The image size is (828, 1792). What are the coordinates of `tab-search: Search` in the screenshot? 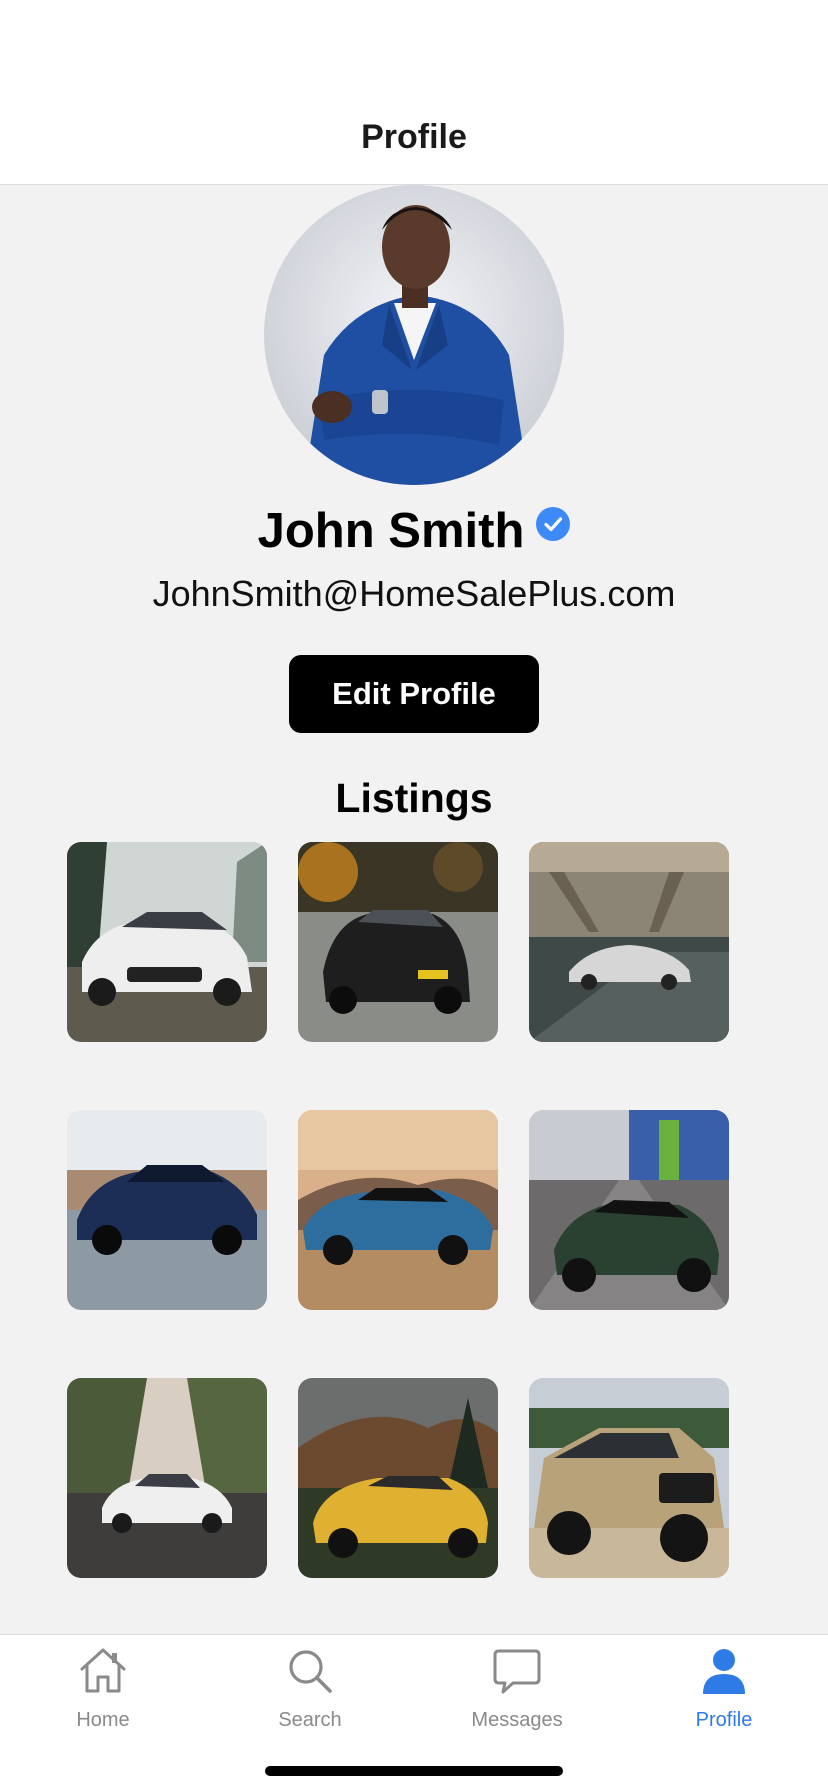 It's located at (310, 1700).